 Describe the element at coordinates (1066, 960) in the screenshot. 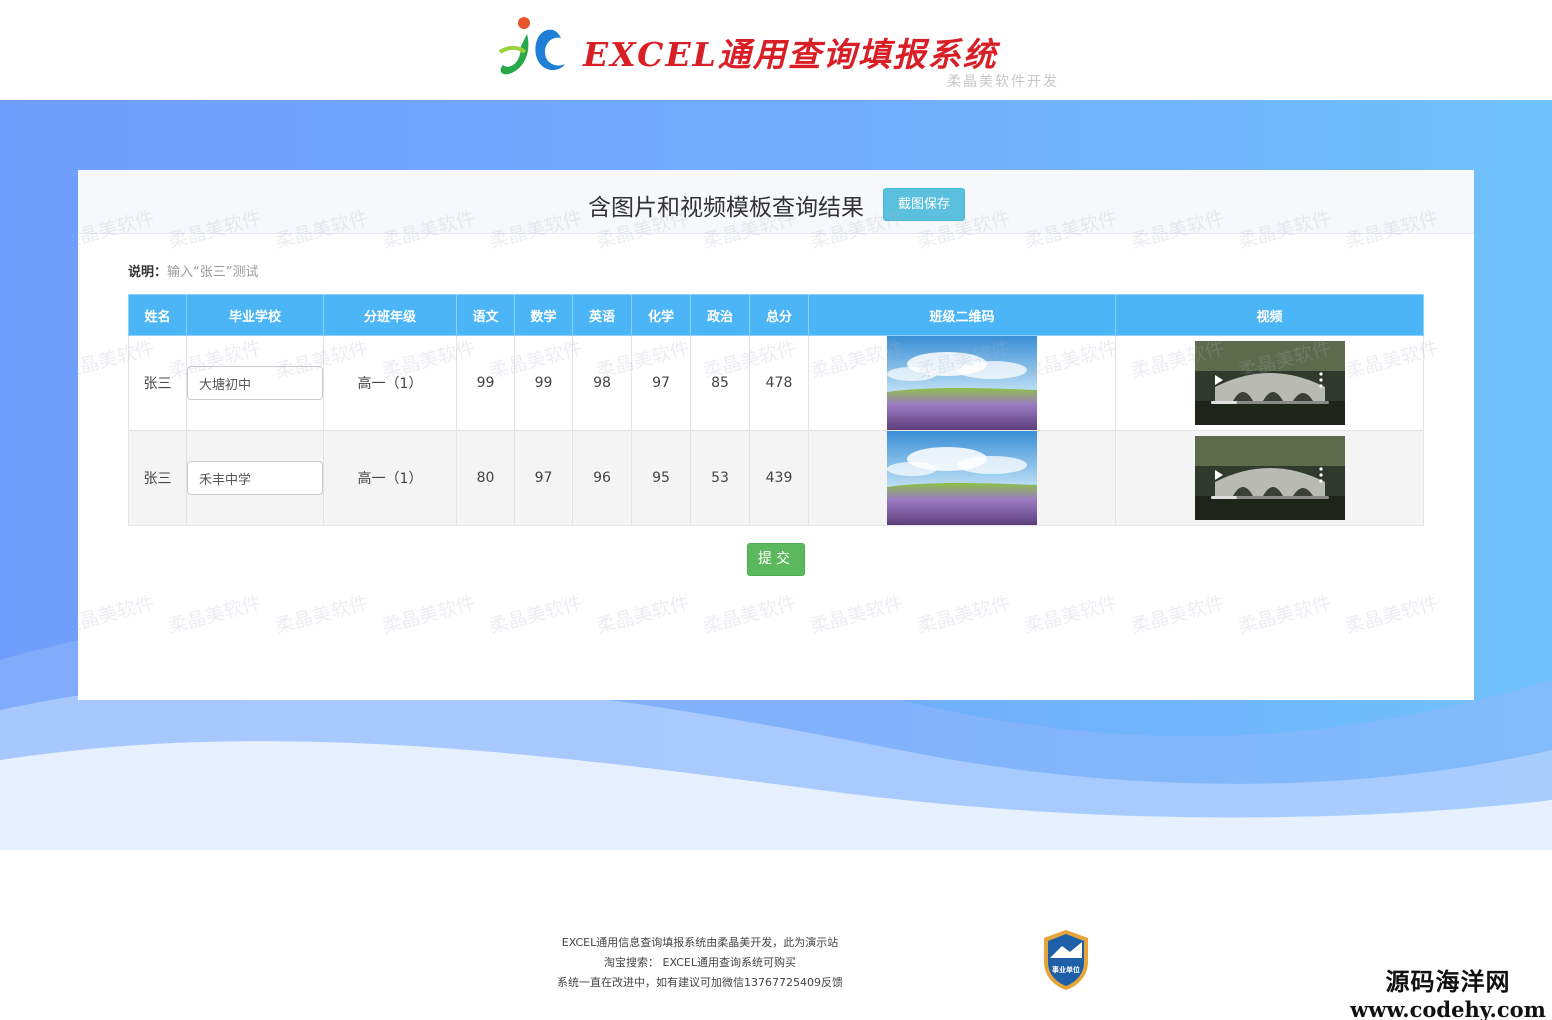

I see `institution-badge-icon: 事业单位` at that location.